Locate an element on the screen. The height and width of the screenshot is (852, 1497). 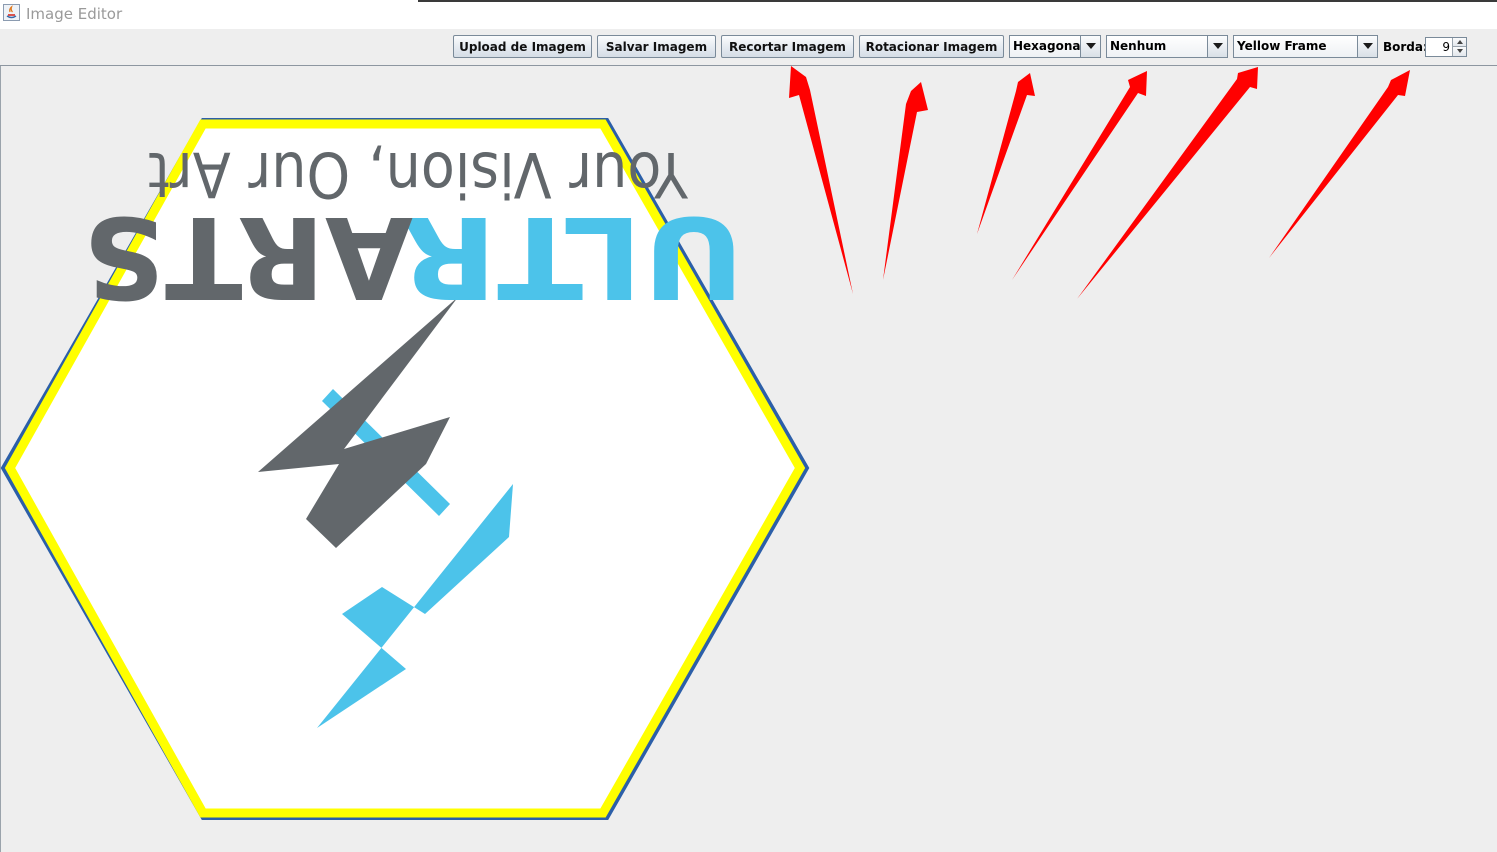
filter-select: Nenhum is located at coordinates (1167, 46).